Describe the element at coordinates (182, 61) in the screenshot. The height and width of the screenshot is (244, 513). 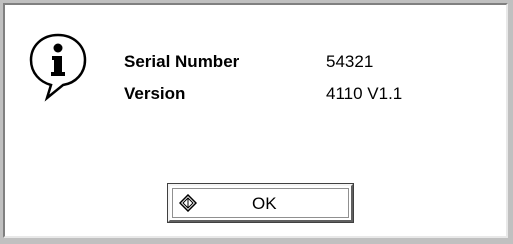
I see `serial-number-label: Serial Number` at that location.